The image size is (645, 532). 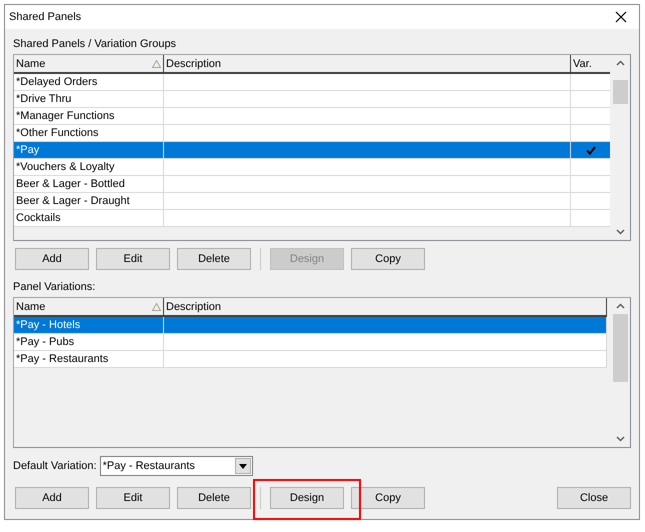 What do you see at coordinates (312, 150) in the screenshot?
I see `table-row: *Pay` at bounding box center [312, 150].